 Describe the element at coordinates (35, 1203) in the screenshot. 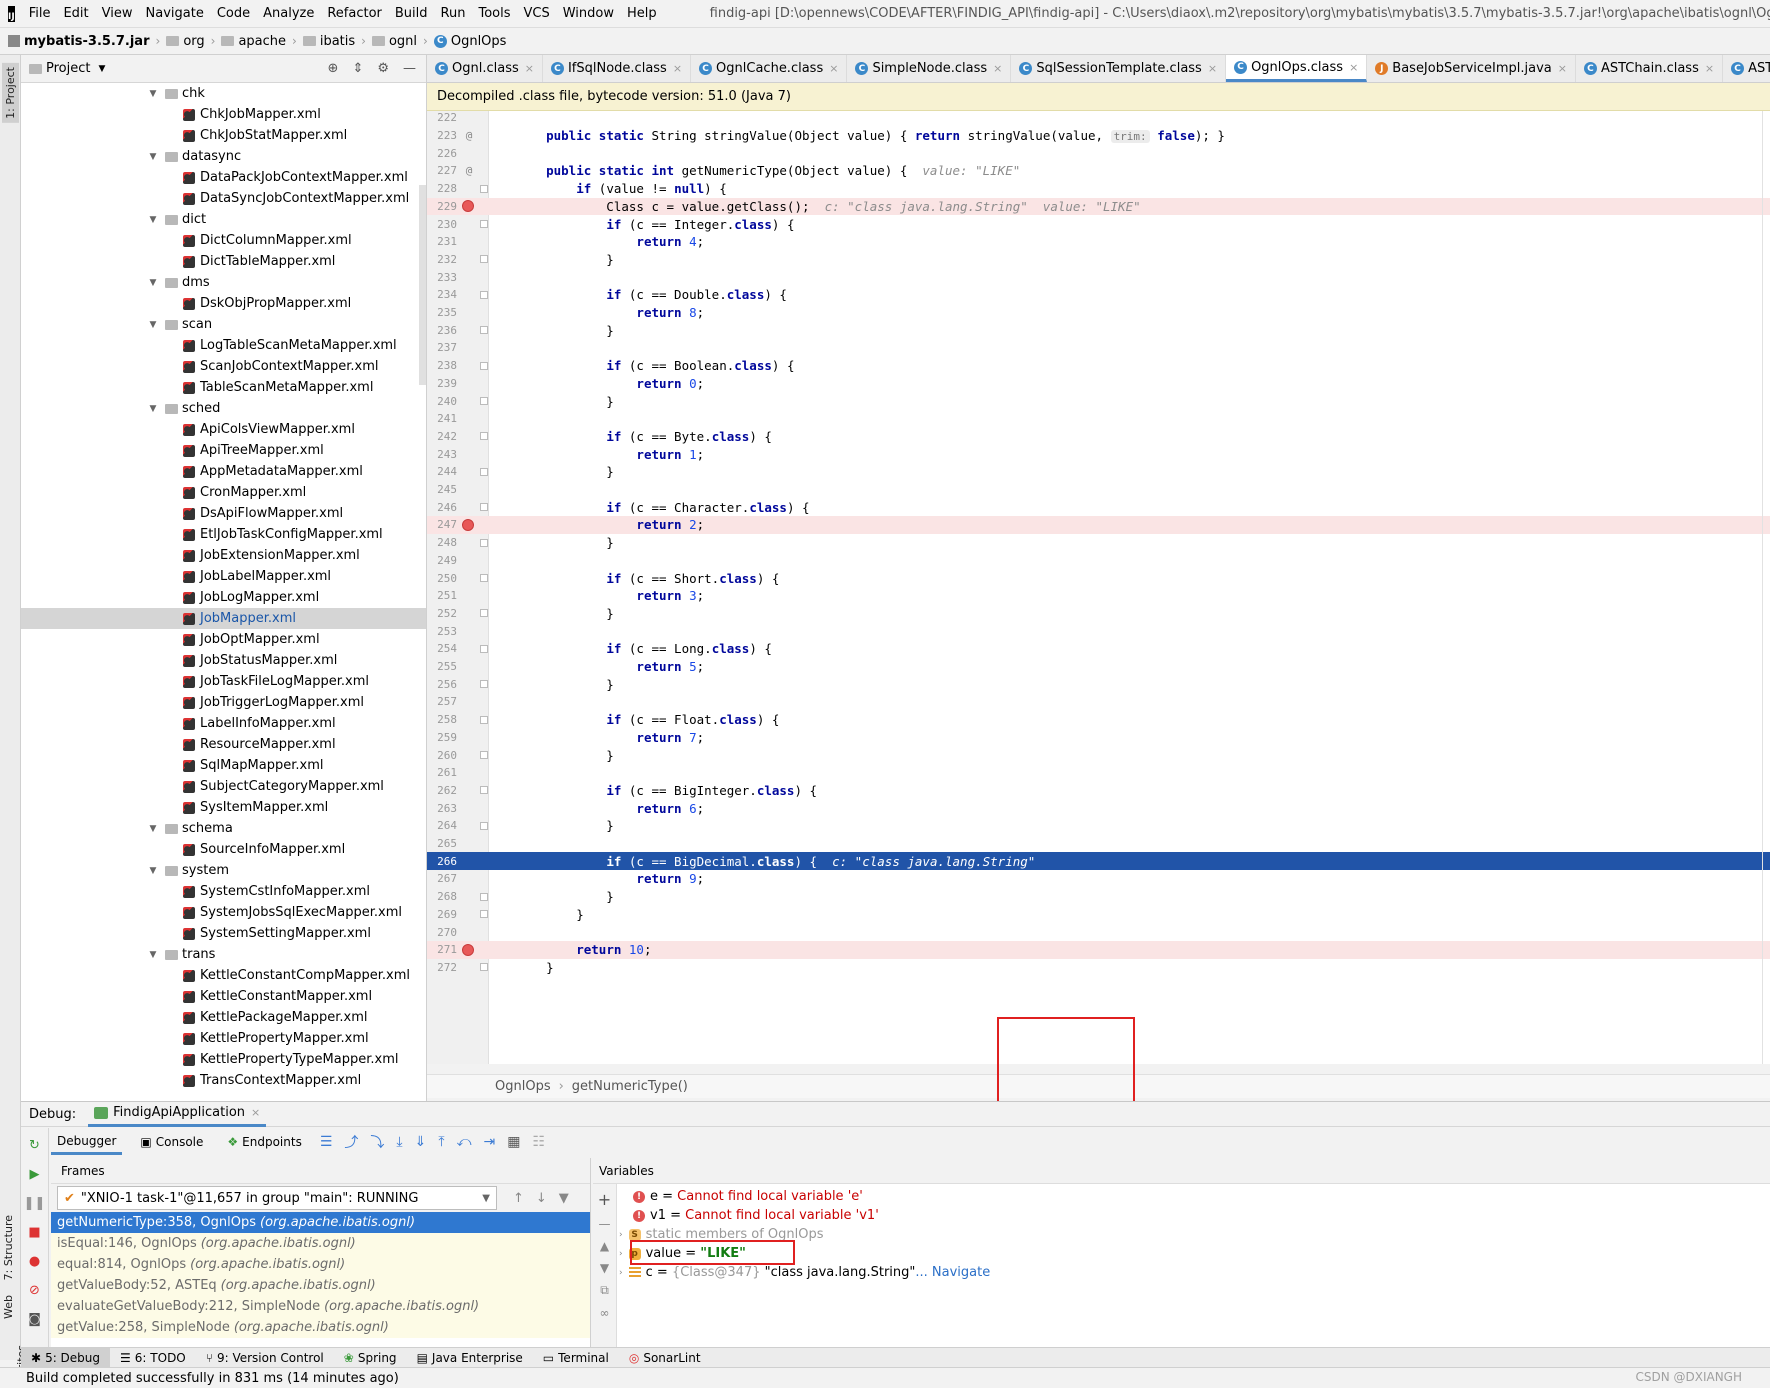

I see `pause-icon: ❚❚` at that location.